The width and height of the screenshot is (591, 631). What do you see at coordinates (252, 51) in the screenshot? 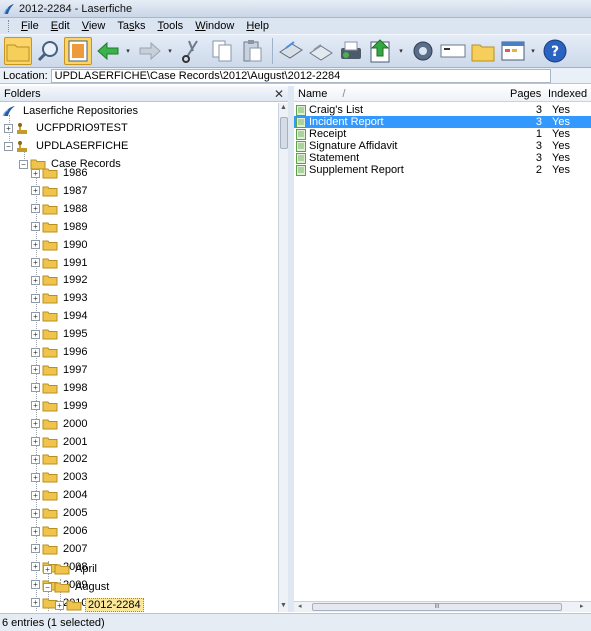
I see `paste-button` at bounding box center [252, 51].